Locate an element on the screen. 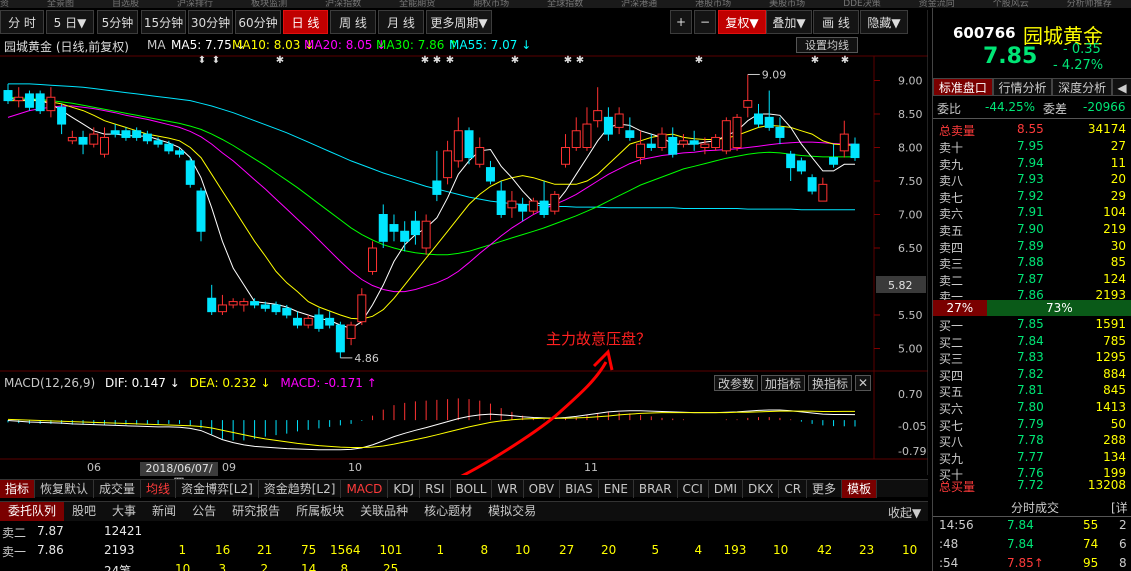  pct-change: - 4.27% is located at coordinates (1078, 65).